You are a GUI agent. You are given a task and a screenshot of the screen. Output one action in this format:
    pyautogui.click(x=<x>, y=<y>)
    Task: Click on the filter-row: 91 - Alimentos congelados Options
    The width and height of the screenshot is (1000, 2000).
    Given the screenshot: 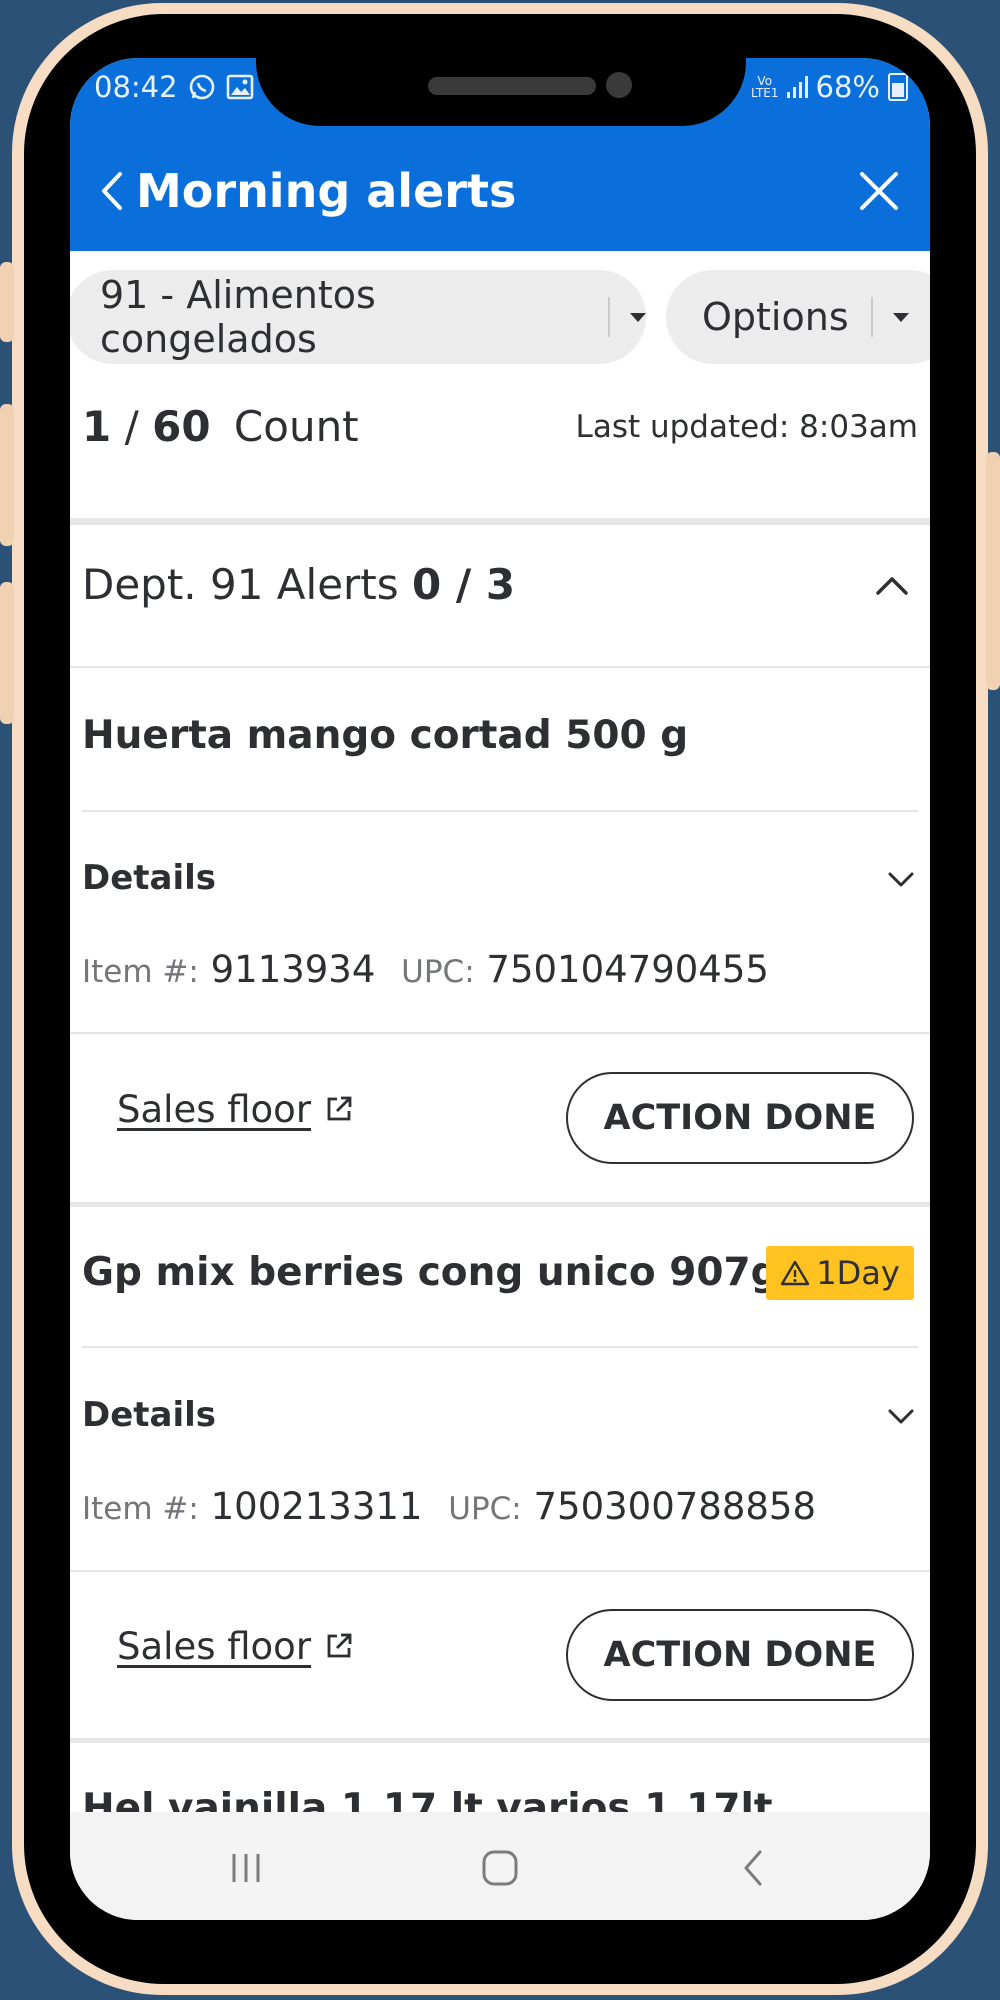 What is the action you would take?
    pyautogui.click(x=500, y=318)
    